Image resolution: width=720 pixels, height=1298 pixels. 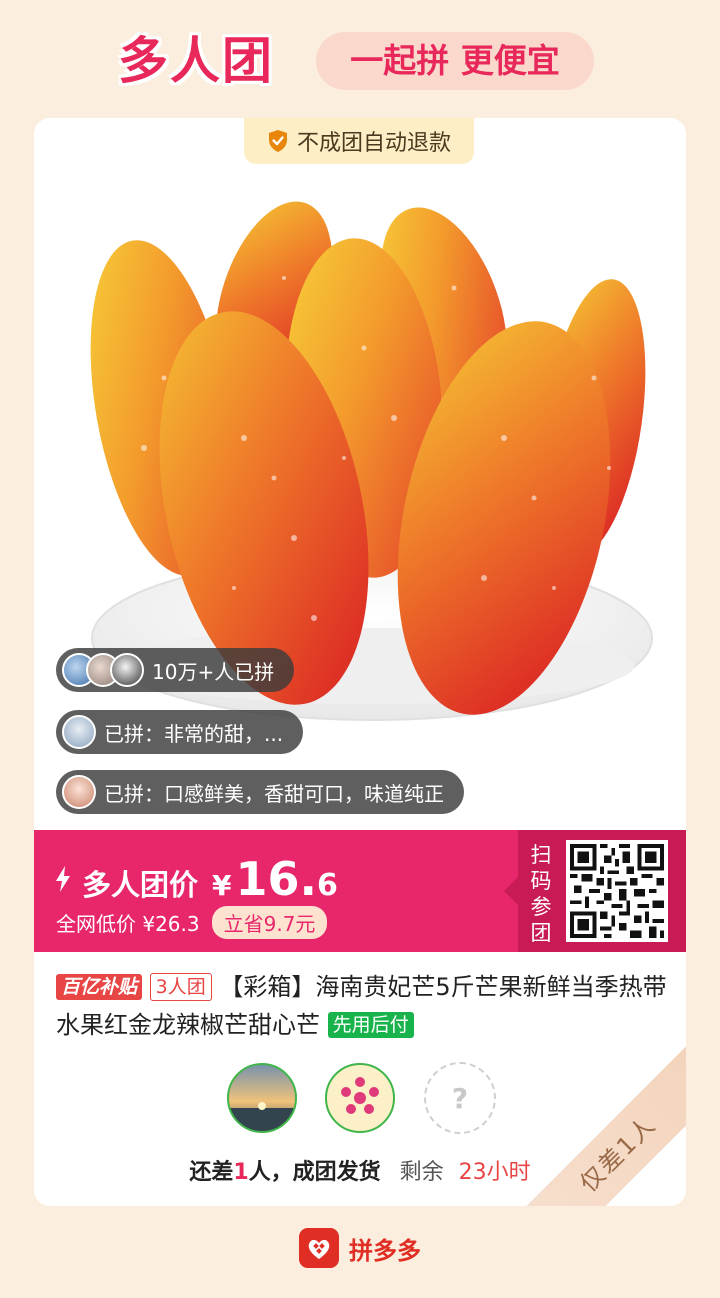 I want to click on missing-count: 1, so click(x=241, y=1172).